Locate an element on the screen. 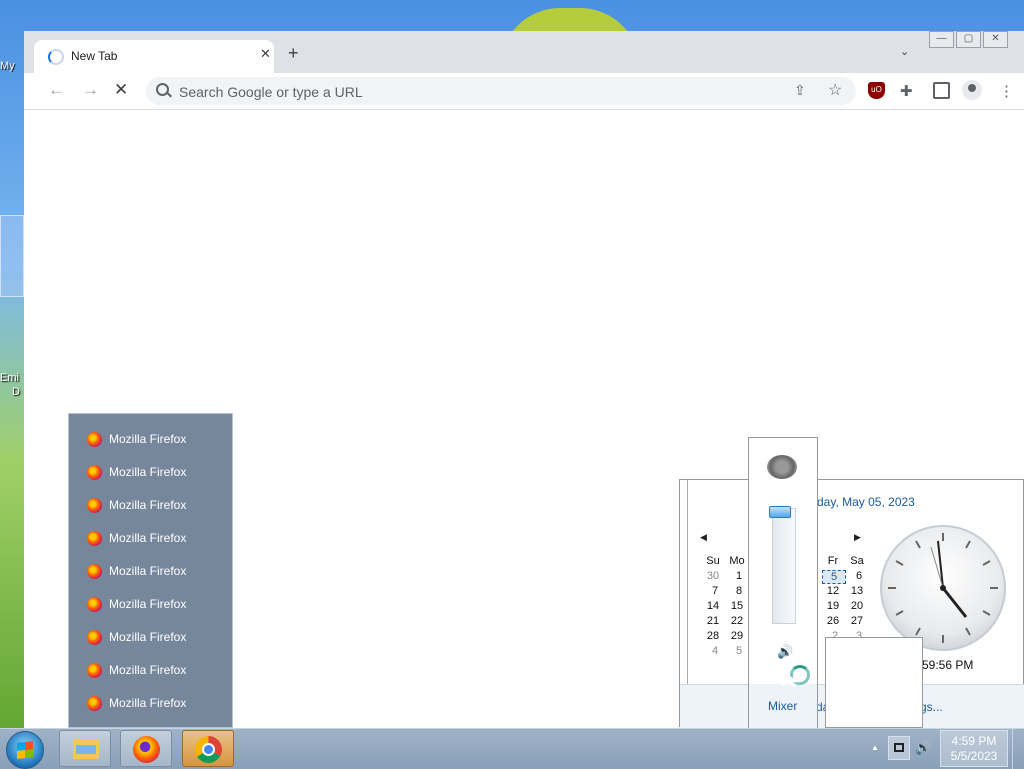 The width and height of the screenshot is (1024, 769). analog-clock is located at coordinates (943, 588).